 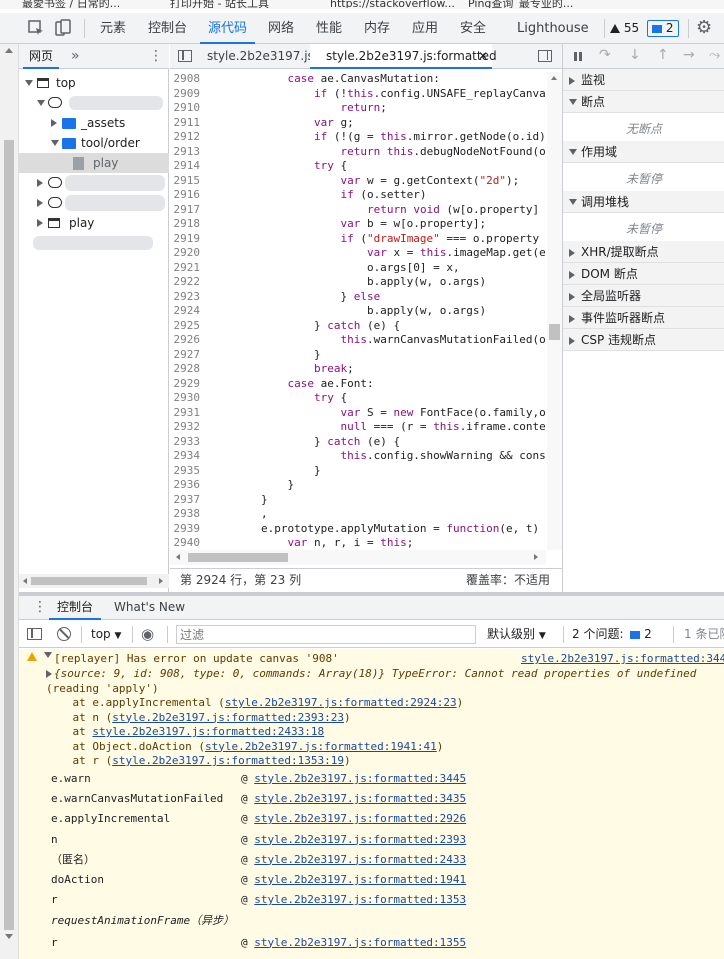 What do you see at coordinates (377, 28) in the screenshot?
I see `tab-memory: 内存` at bounding box center [377, 28].